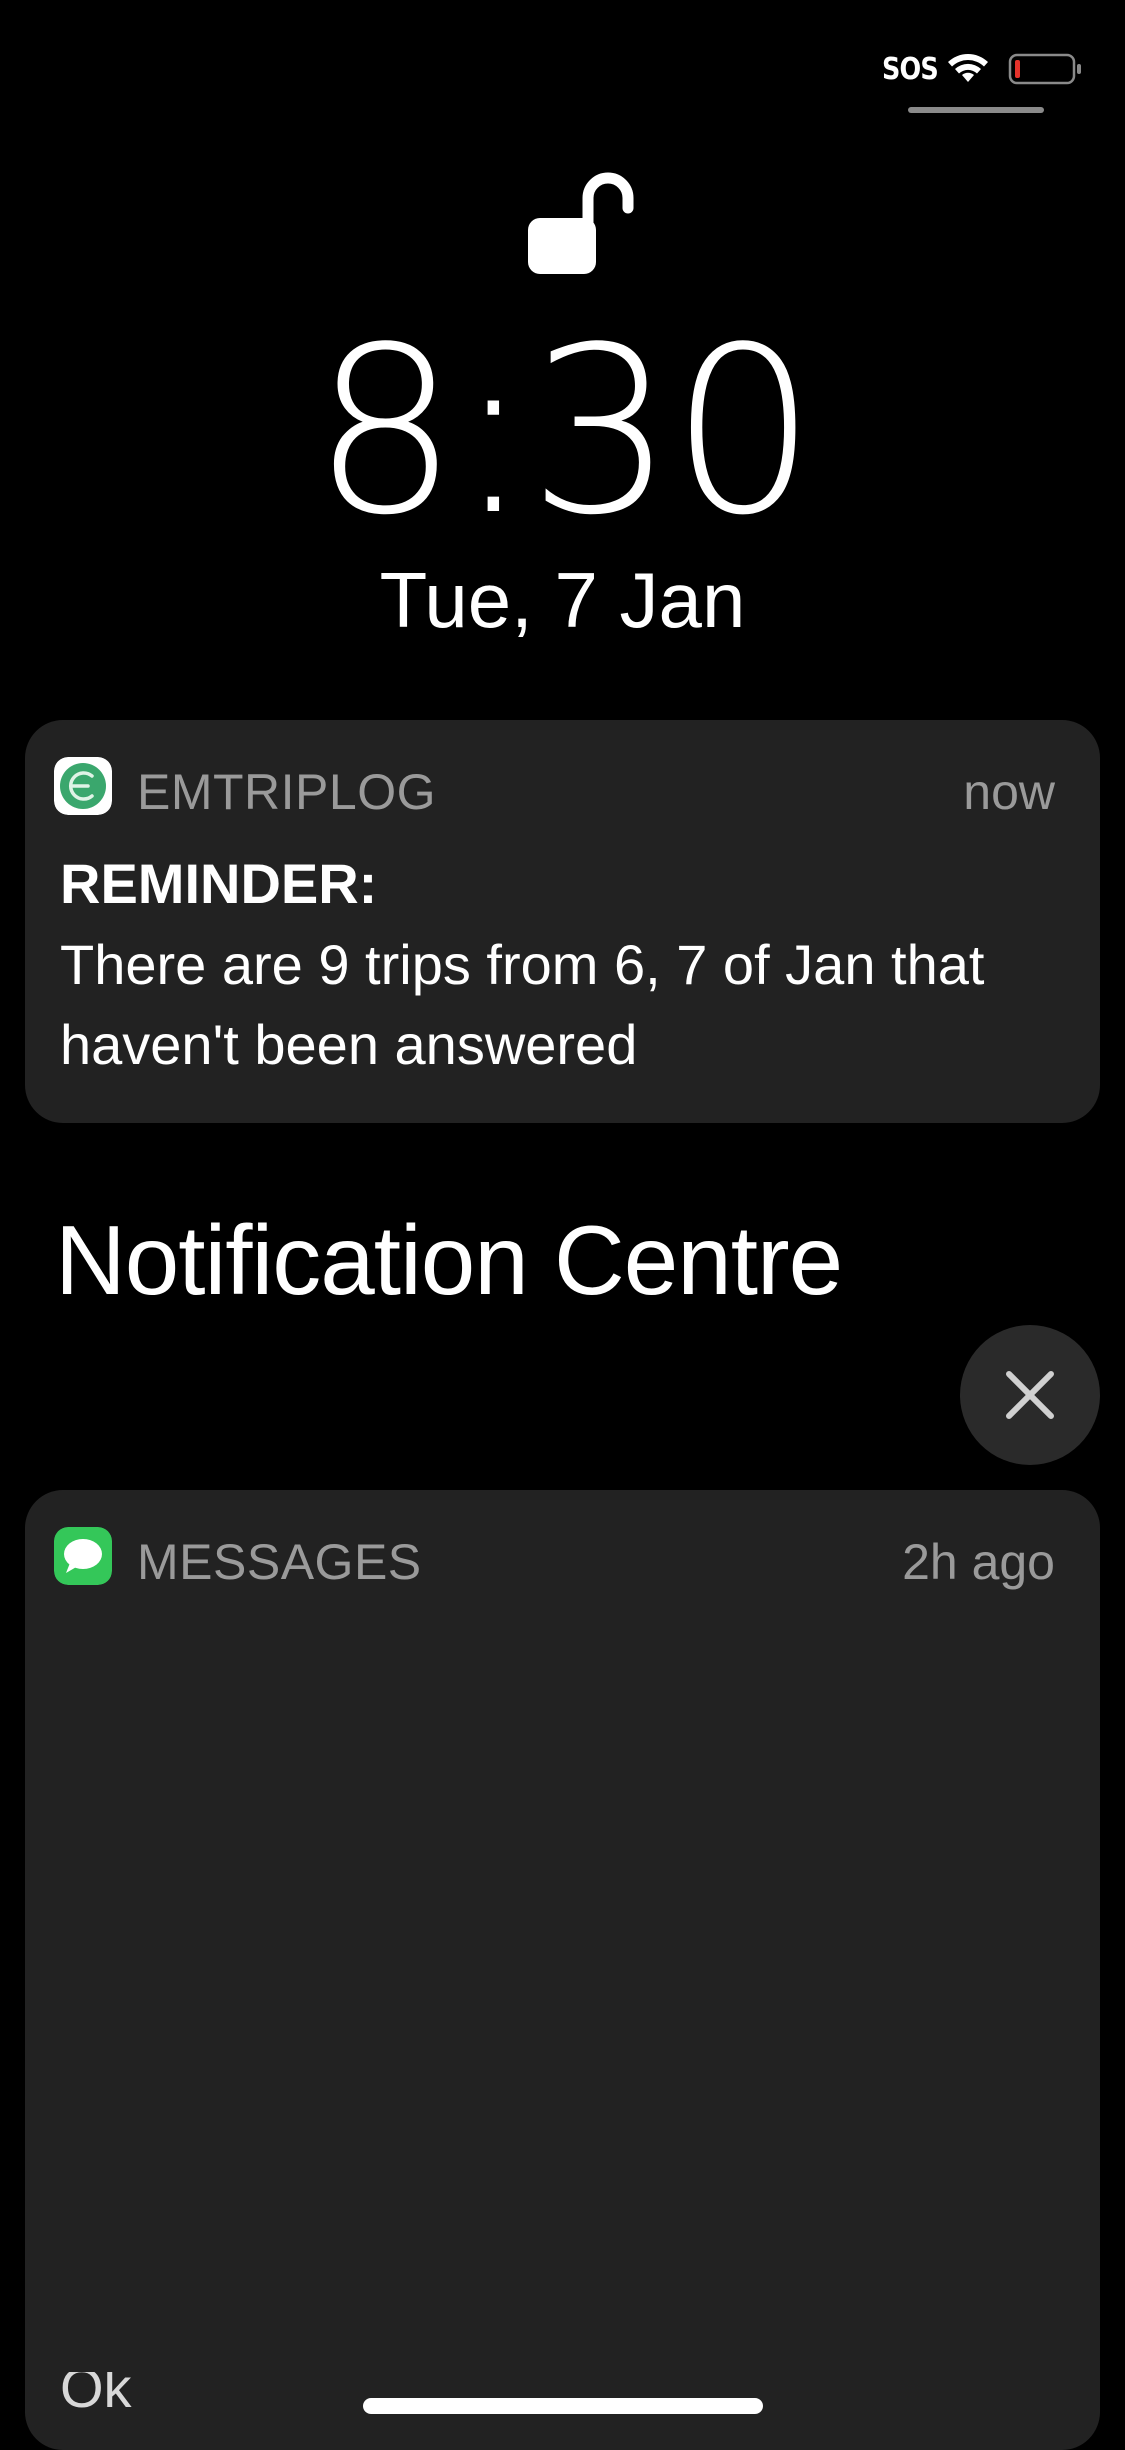 The image size is (1125, 2450). What do you see at coordinates (564, 432) in the screenshot?
I see `lock-screen-time: 8:30` at bounding box center [564, 432].